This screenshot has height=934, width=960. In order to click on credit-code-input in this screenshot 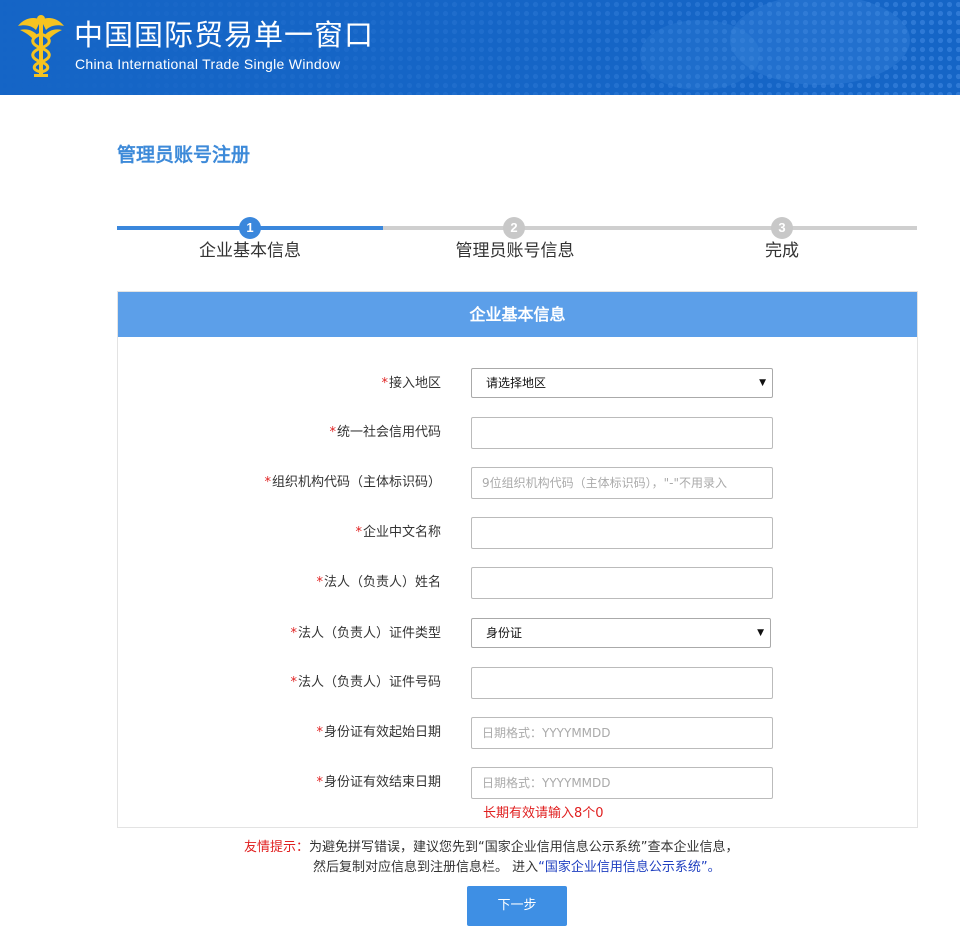, I will do `click(622, 433)`.